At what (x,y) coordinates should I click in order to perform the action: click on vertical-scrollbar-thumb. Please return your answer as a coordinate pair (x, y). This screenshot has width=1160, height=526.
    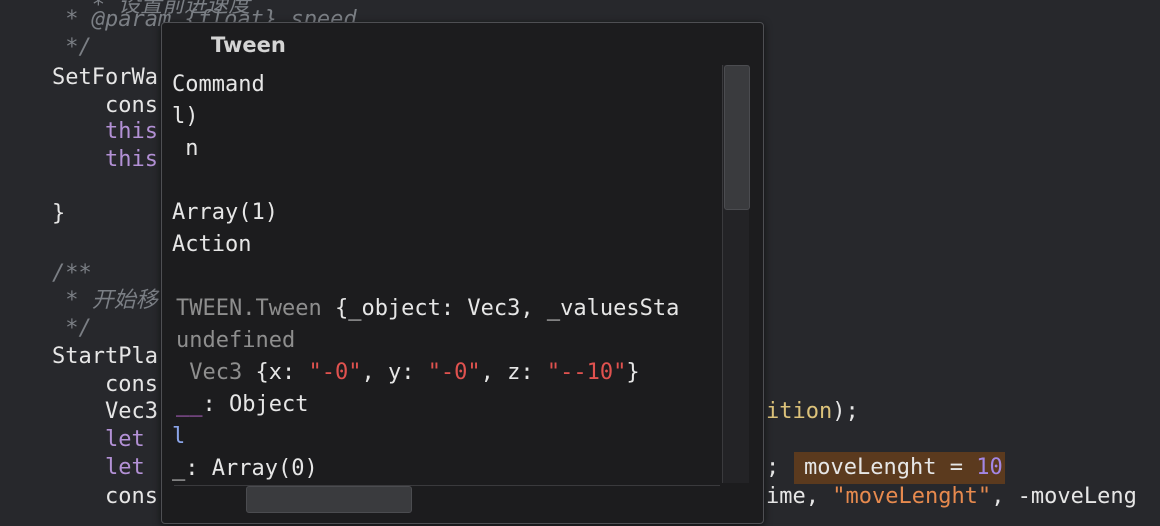
    Looking at the image, I should click on (737, 137).